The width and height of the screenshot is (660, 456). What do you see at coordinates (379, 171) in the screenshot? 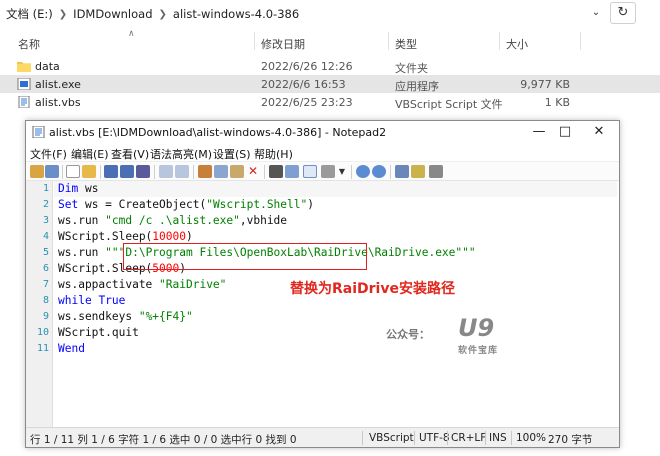
I see `zoom-out-icon` at bounding box center [379, 171].